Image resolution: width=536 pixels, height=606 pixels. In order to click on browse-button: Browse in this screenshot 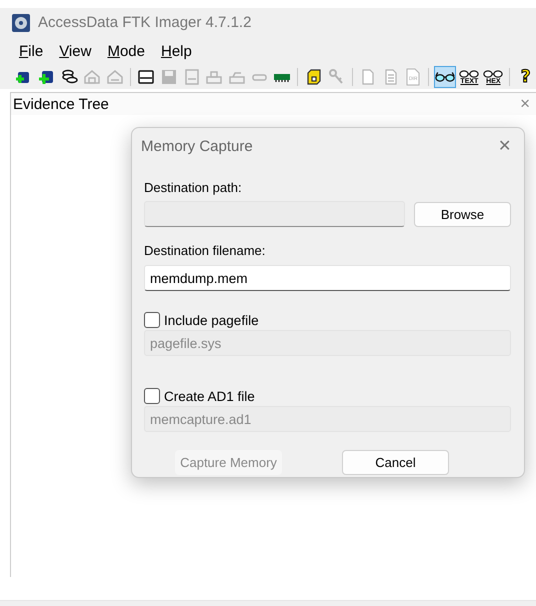, I will do `click(462, 214)`.